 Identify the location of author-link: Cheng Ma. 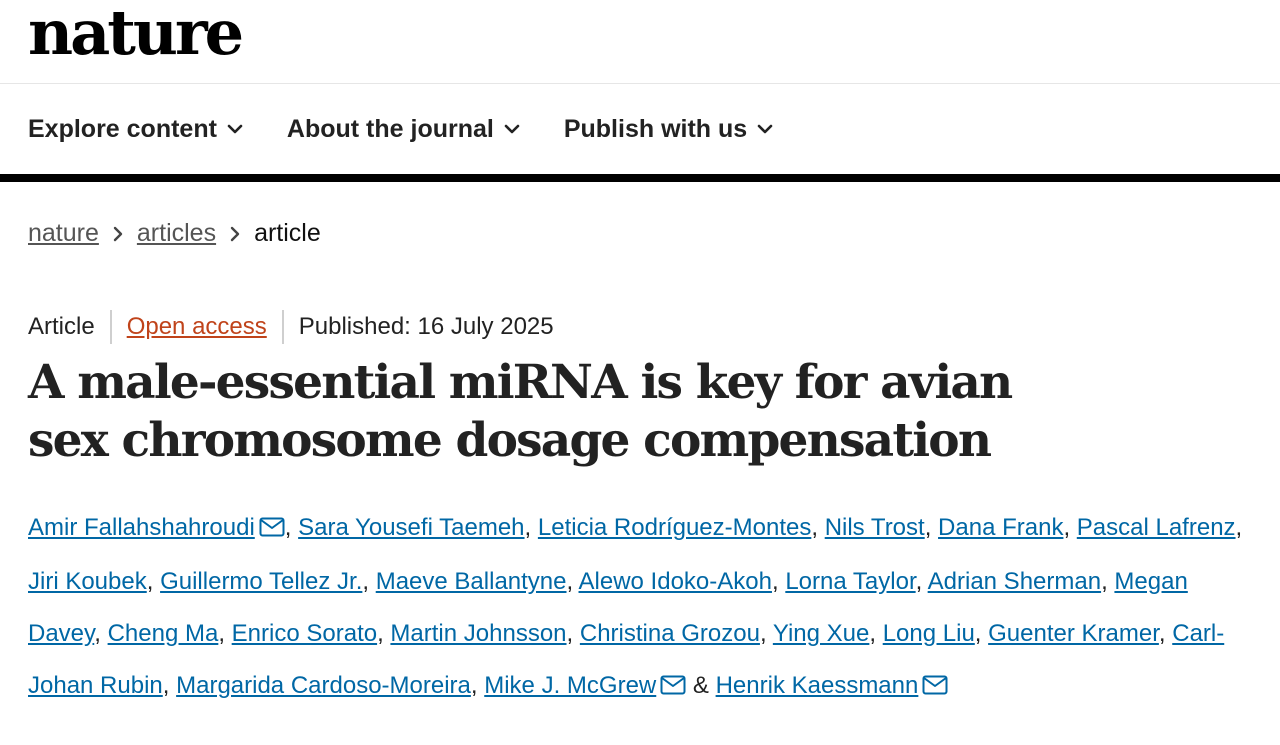
(163, 633).